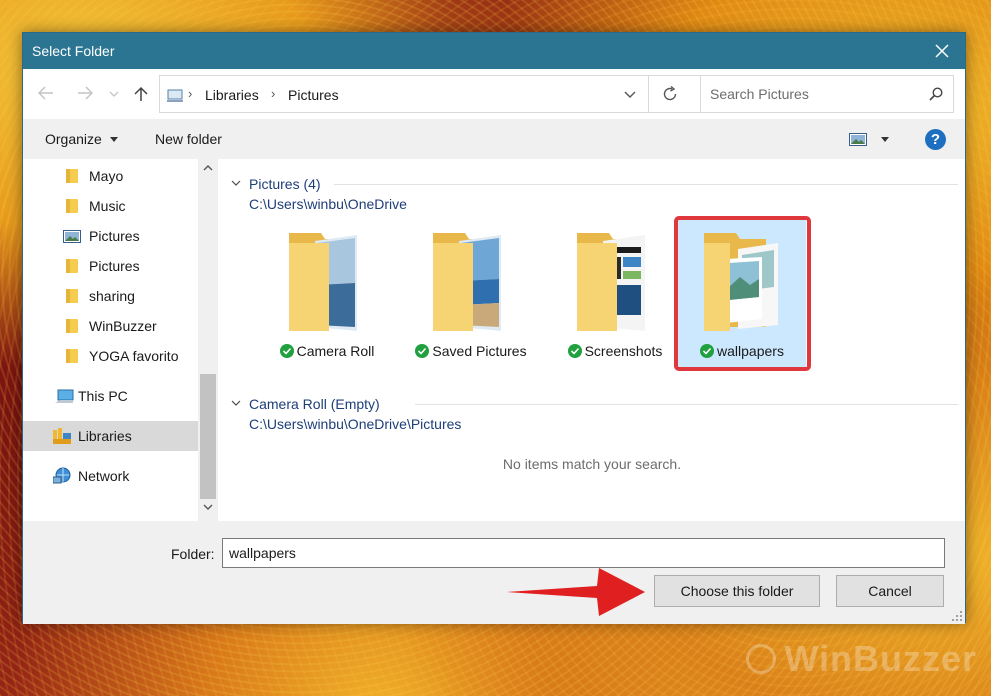 This screenshot has height=696, width=991. I want to click on folder-name: wallpapers, so click(750, 351).